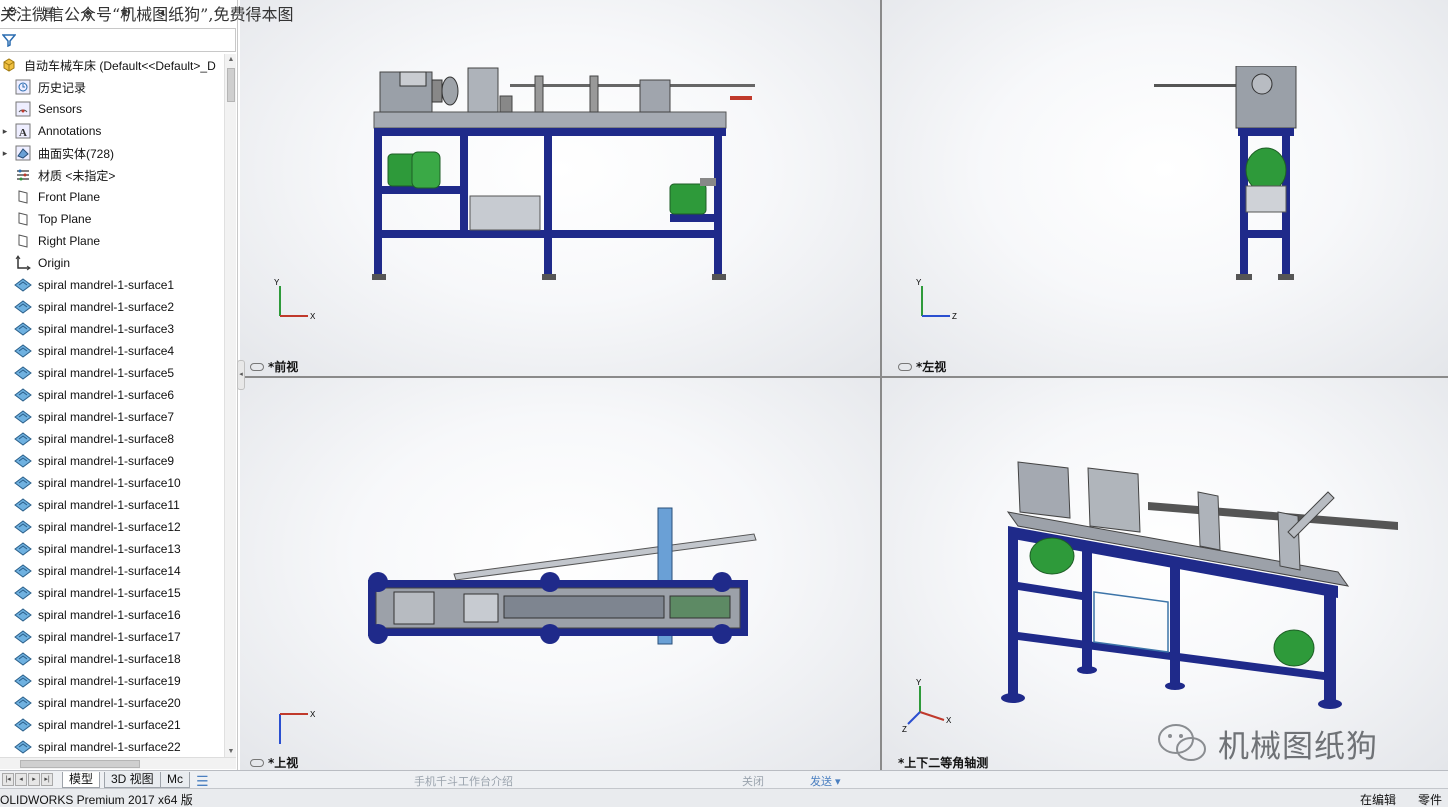 The width and height of the screenshot is (1448, 807). Describe the element at coordinates (1203, 582) in the screenshot. I see `lathe-isometric-view` at that location.